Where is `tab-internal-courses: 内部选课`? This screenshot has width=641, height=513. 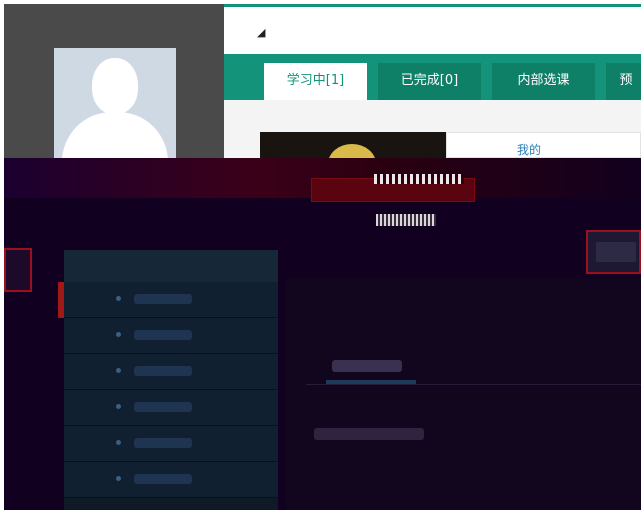
tab-internal-courses: 内部选课 is located at coordinates (543, 81).